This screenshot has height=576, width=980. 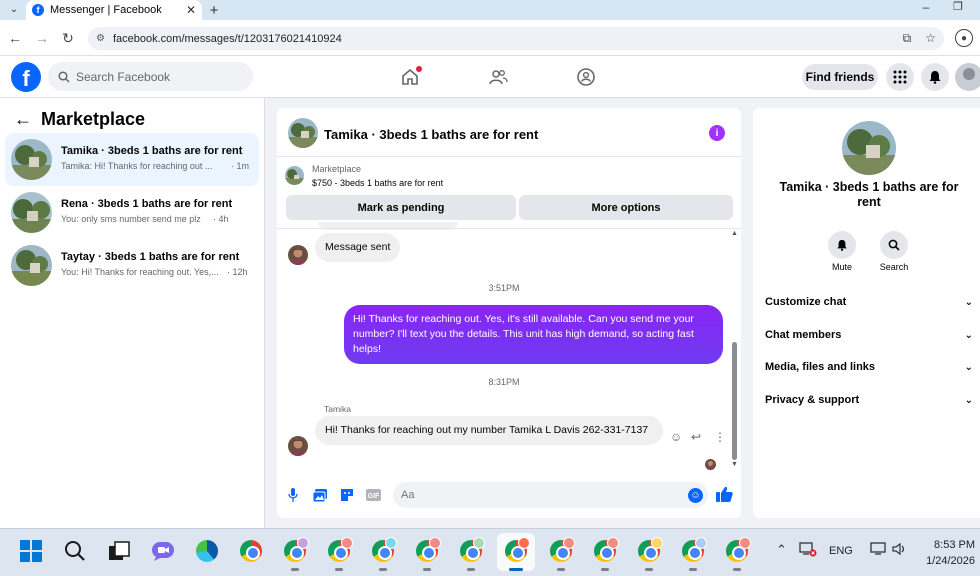 What do you see at coordinates (870, 302) in the screenshot?
I see `customize-chat-section: Customize chat ⌄` at bounding box center [870, 302].